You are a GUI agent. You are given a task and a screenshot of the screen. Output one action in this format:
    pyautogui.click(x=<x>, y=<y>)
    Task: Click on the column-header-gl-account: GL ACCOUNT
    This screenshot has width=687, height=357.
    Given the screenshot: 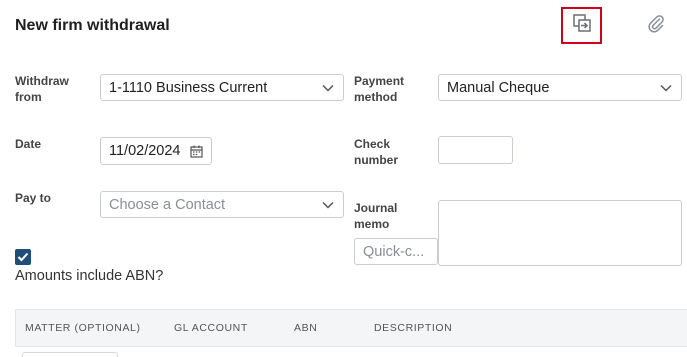 What is the action you would take?
    pyautogui.click(x=211, y=328)
    